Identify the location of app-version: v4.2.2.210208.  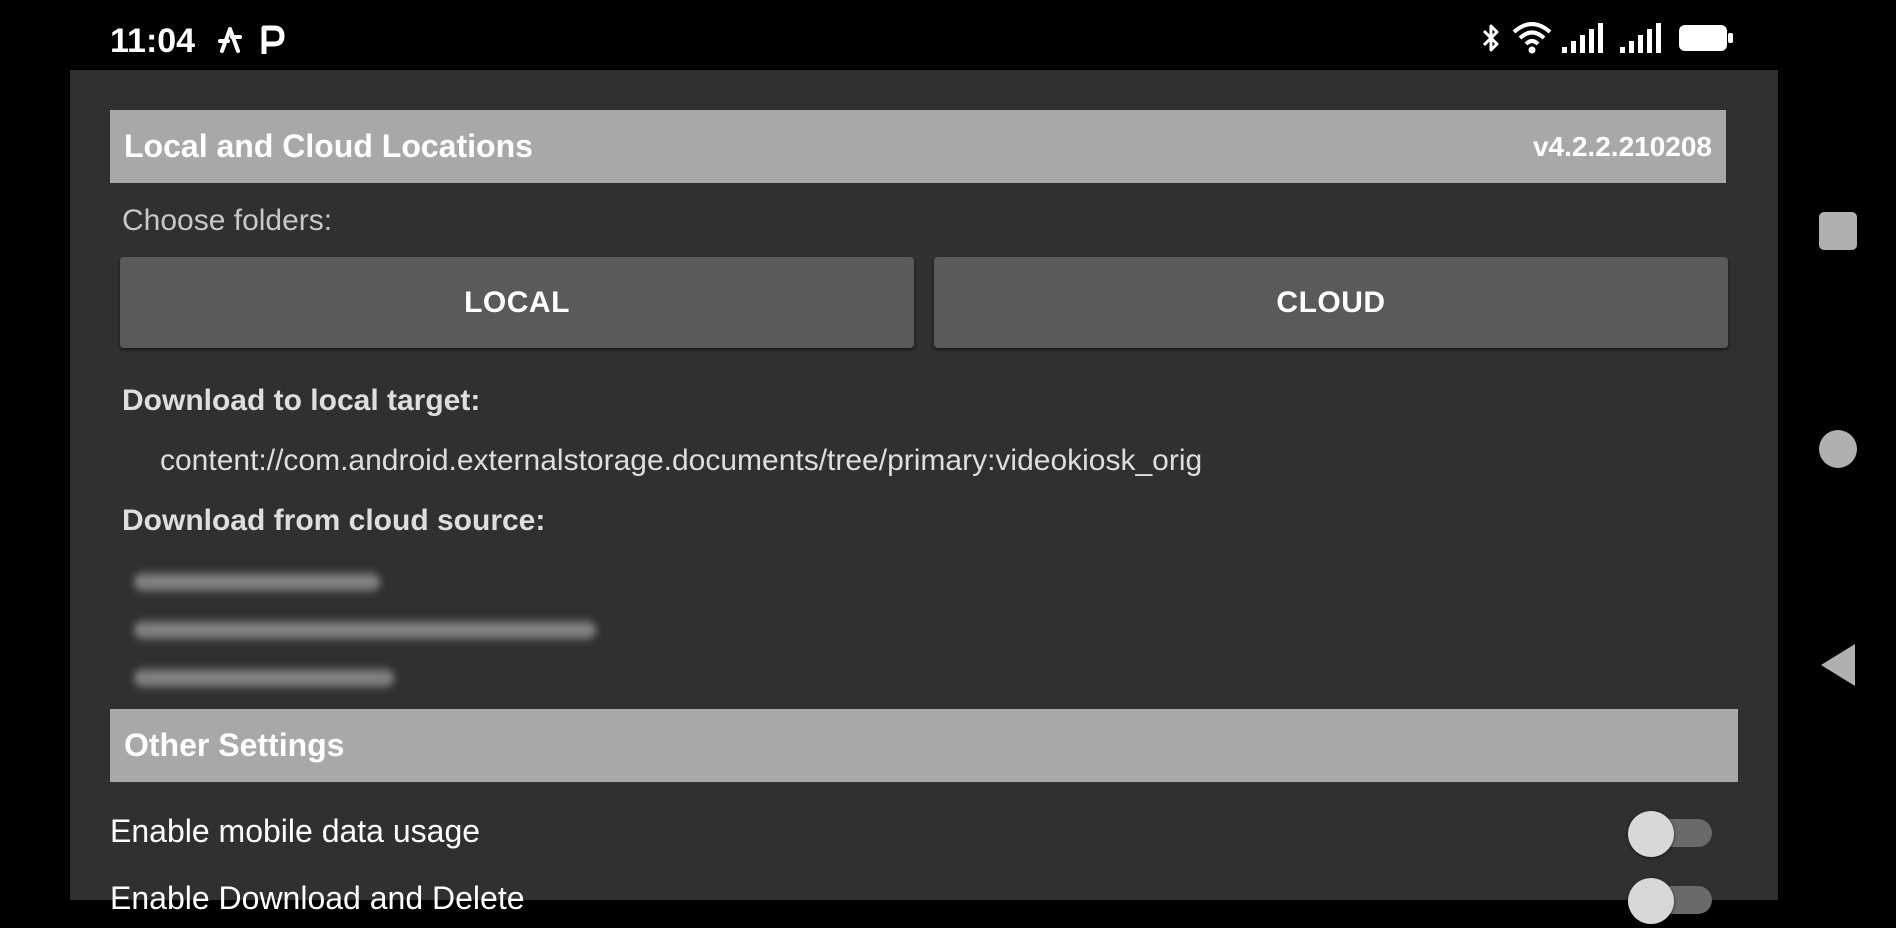
(1622, 146).